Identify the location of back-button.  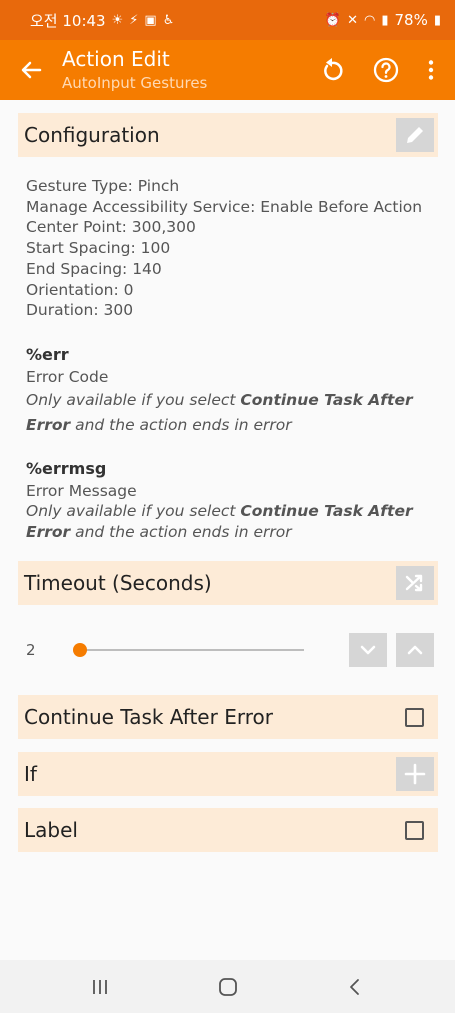
(31, 70).